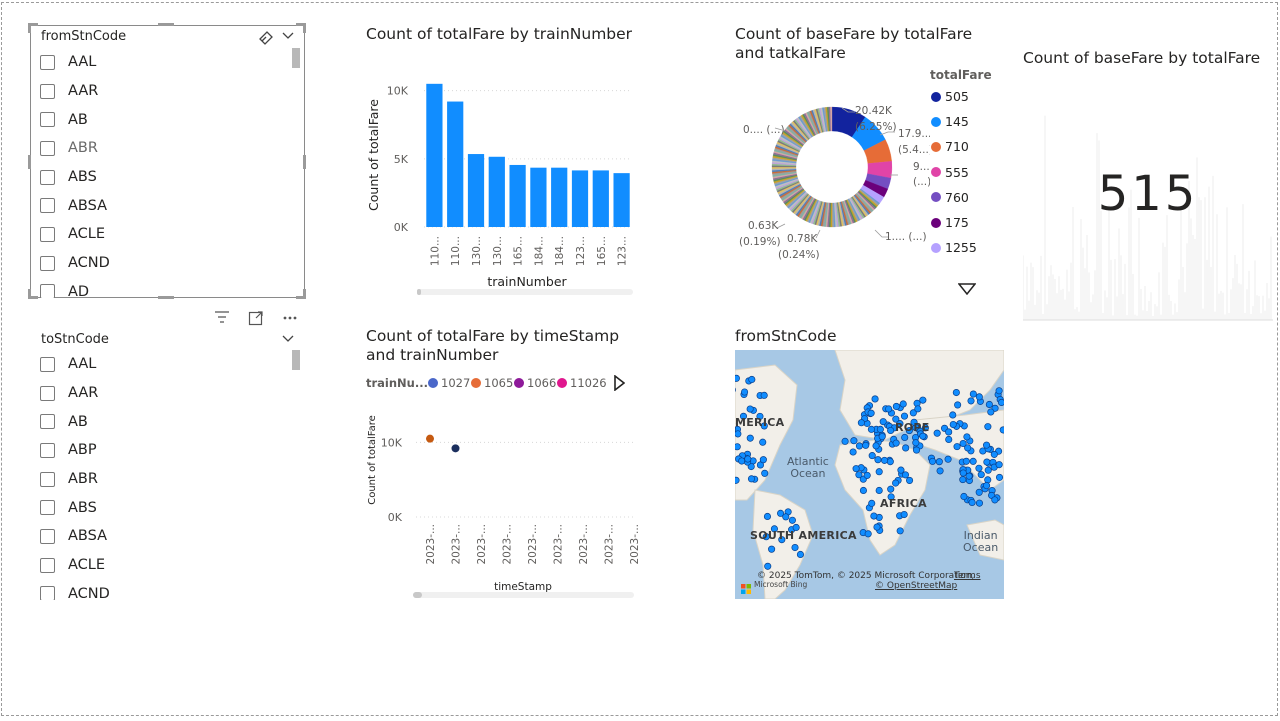 The width and height of the screenshot is (1280, 721). What do you see at coordinates (82, 177) in the screenshot?
I see `option-label: ABS` at bounding box center [82, 177].